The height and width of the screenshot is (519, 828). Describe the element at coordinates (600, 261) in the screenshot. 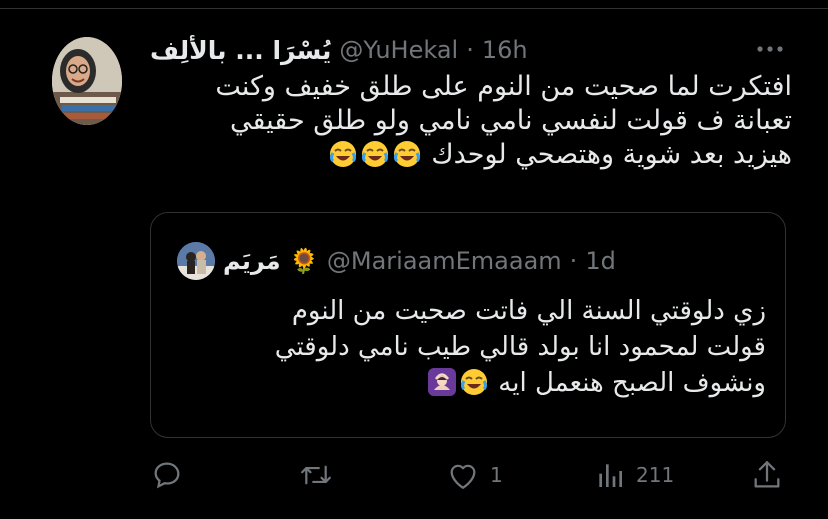

I see `quoted-tweet-time: 1d` at that location.